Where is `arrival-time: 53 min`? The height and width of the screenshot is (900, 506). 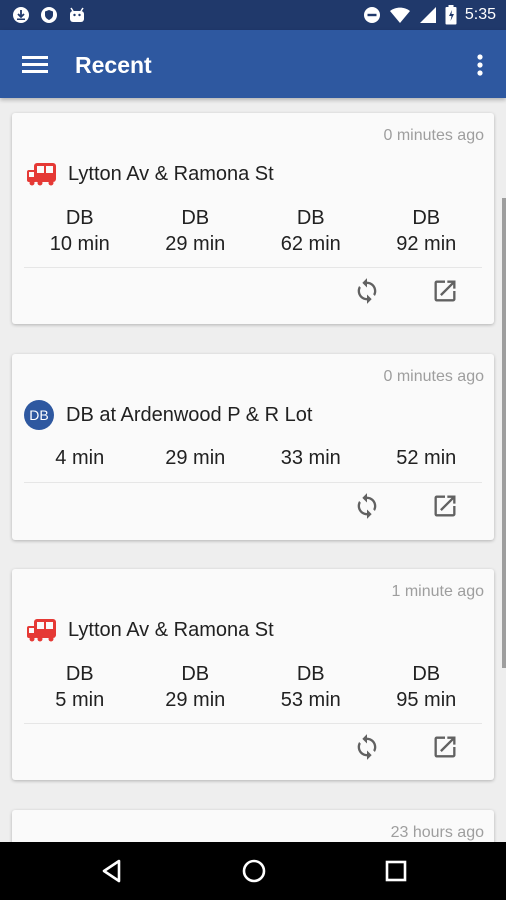
arrival-time: 53 min is located at coordinates (310, 700).